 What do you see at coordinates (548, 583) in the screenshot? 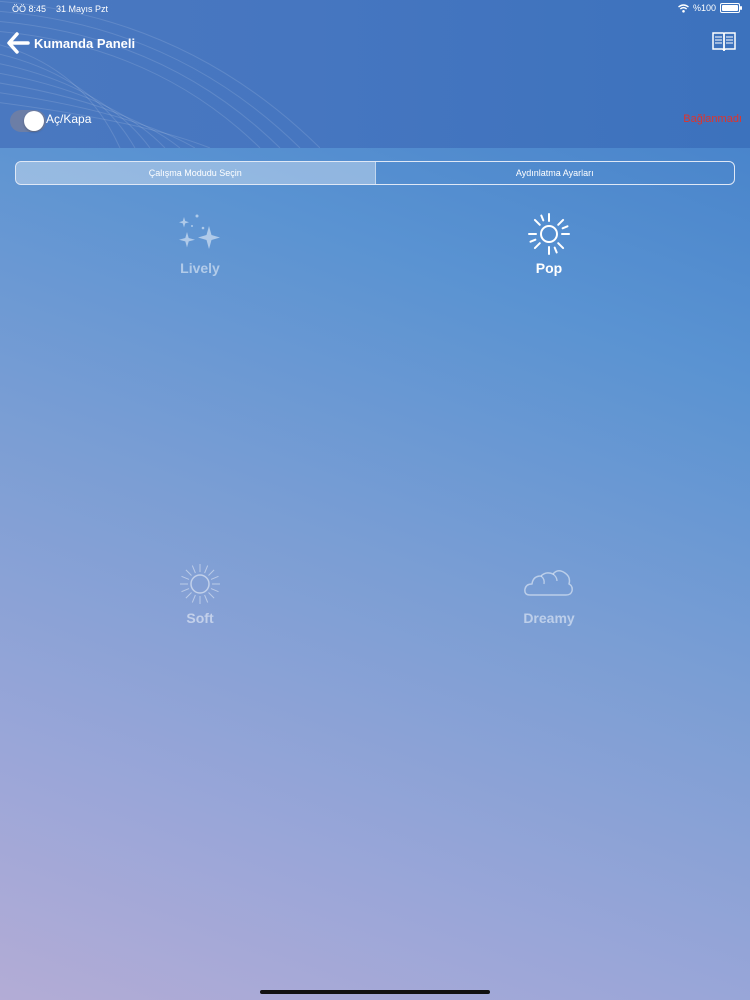
I see `cloud-icon` at bounding box center [548, 583].